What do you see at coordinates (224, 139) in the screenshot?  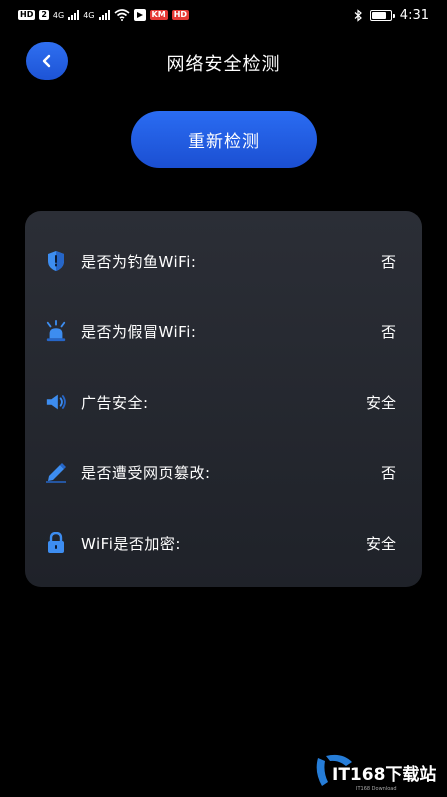 I see `redetect-button: 重新检测` at bounding box center [224, 139].